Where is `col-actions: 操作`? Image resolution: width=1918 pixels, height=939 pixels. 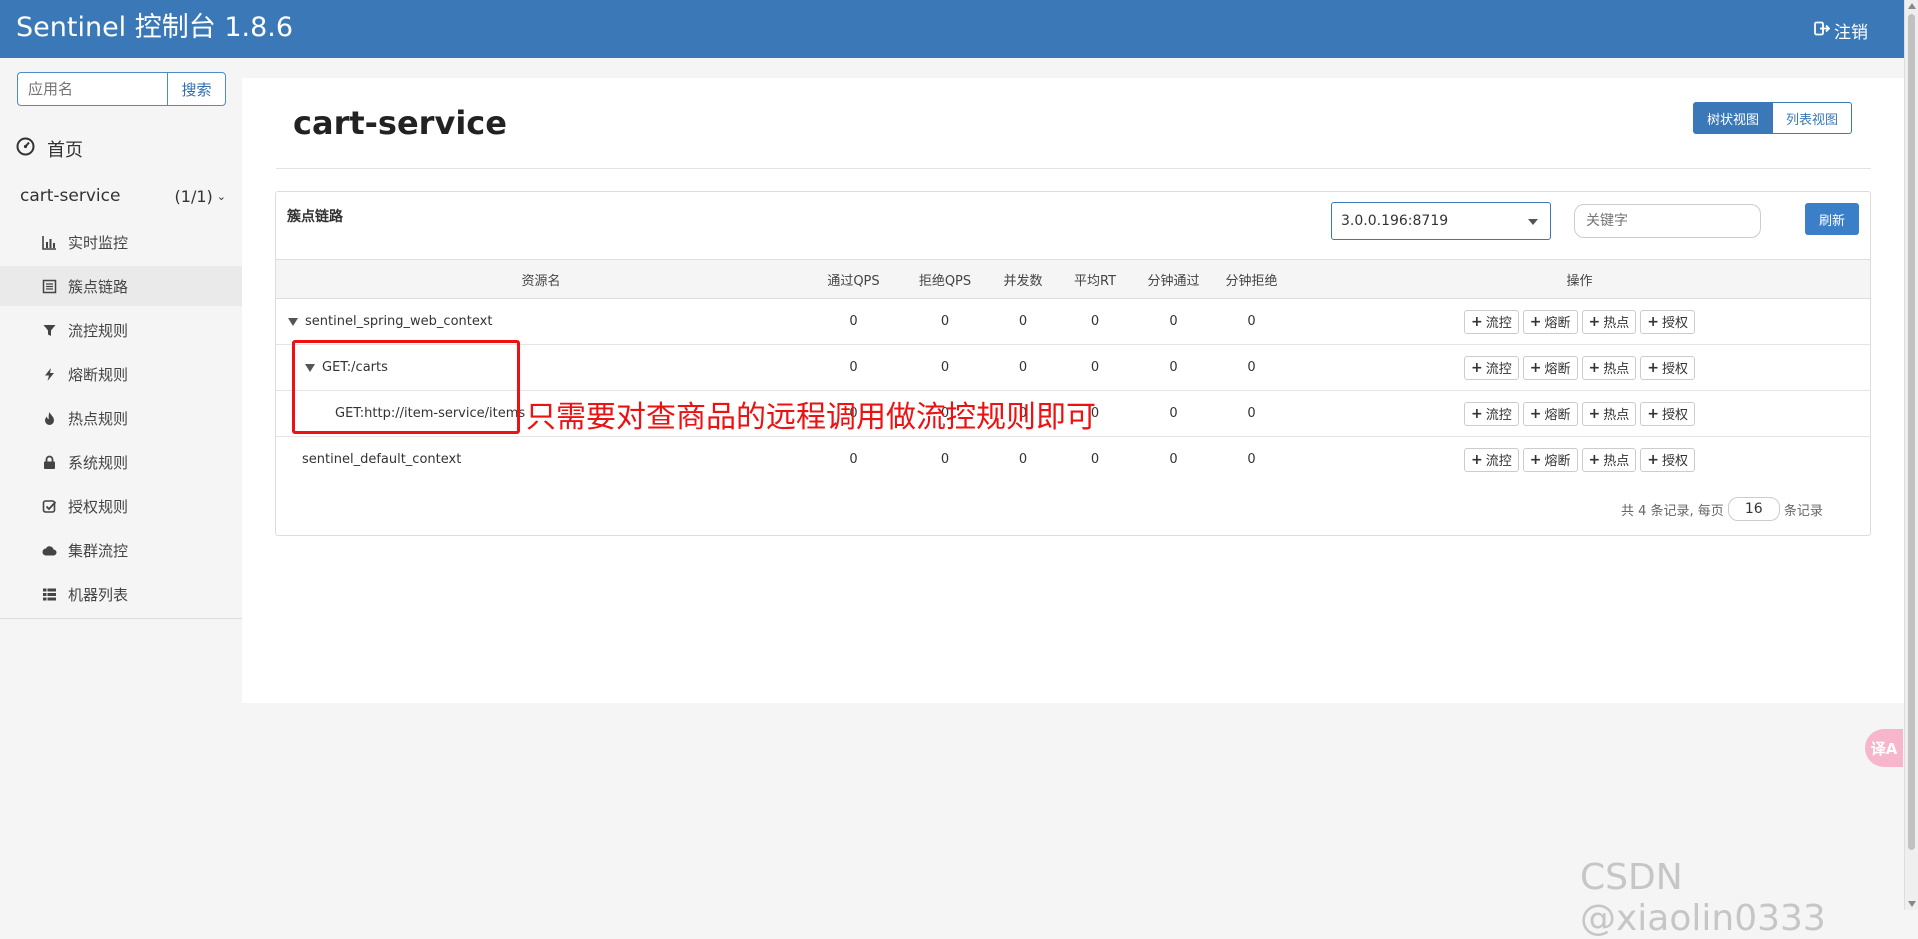 col-actions: 操作 is located at coordinates (1579, 279).